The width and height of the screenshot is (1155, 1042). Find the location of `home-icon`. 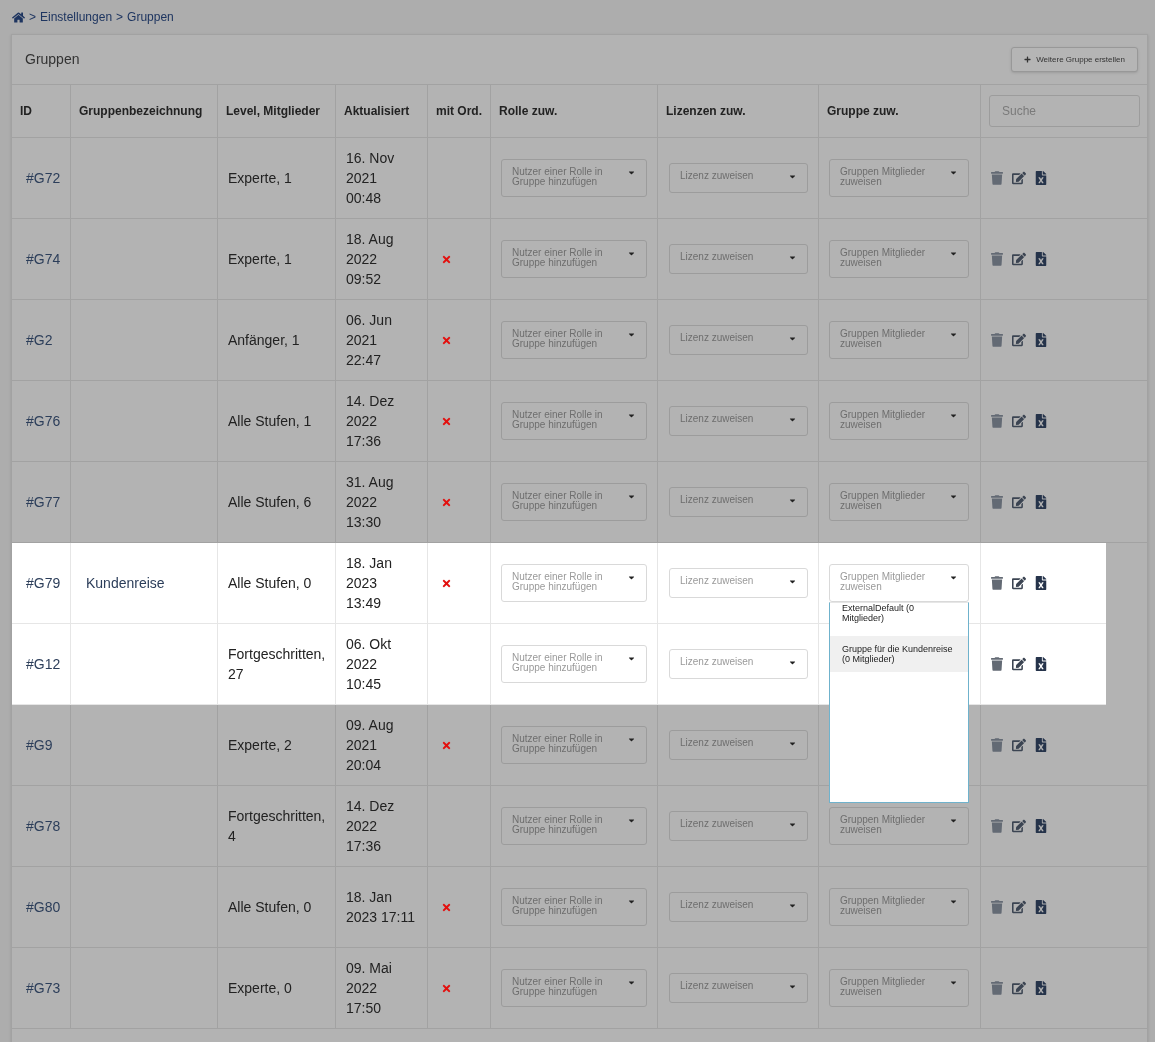

home-icon is located at coordinates (18, 17).